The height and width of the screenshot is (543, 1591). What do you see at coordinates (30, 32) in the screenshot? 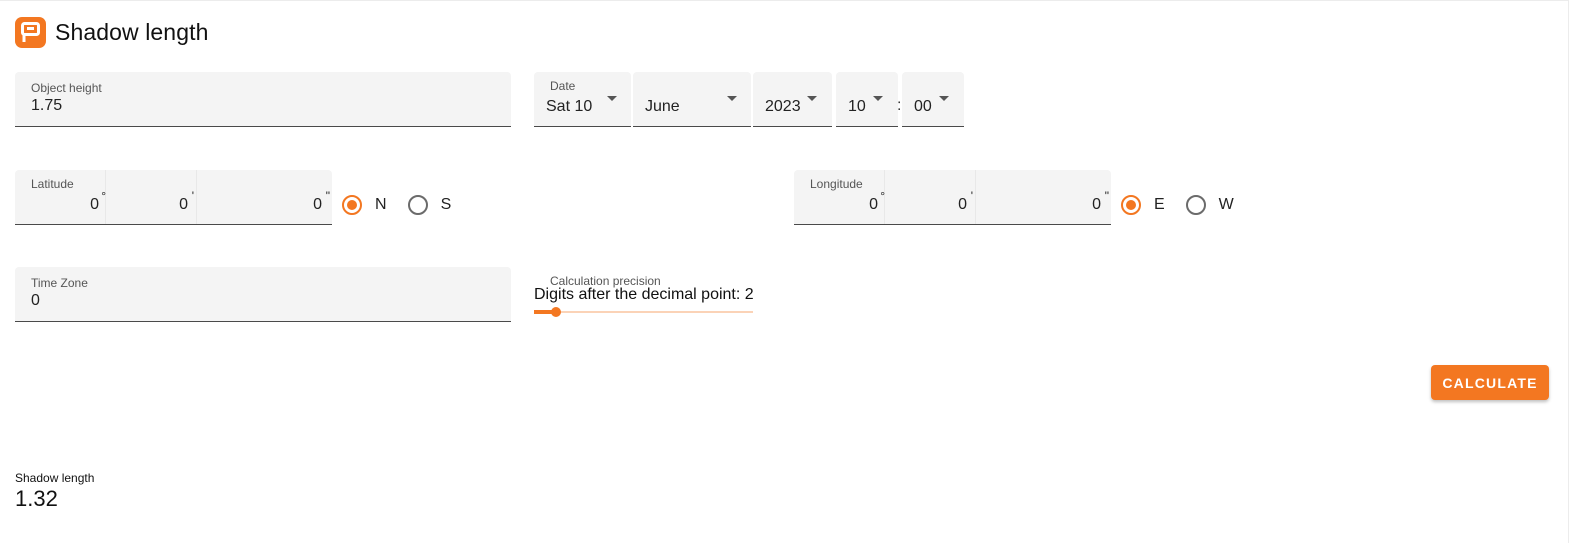
I see `app-logo-icon` at bounding box center [30, 32].